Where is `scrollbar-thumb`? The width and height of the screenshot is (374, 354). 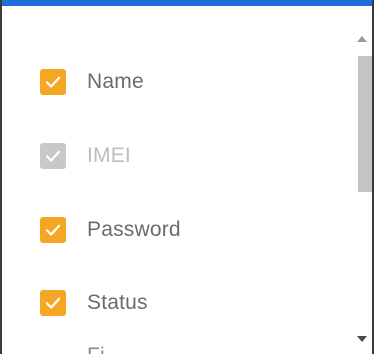 scrollbar-thumb is located at coordinates (365, 124).